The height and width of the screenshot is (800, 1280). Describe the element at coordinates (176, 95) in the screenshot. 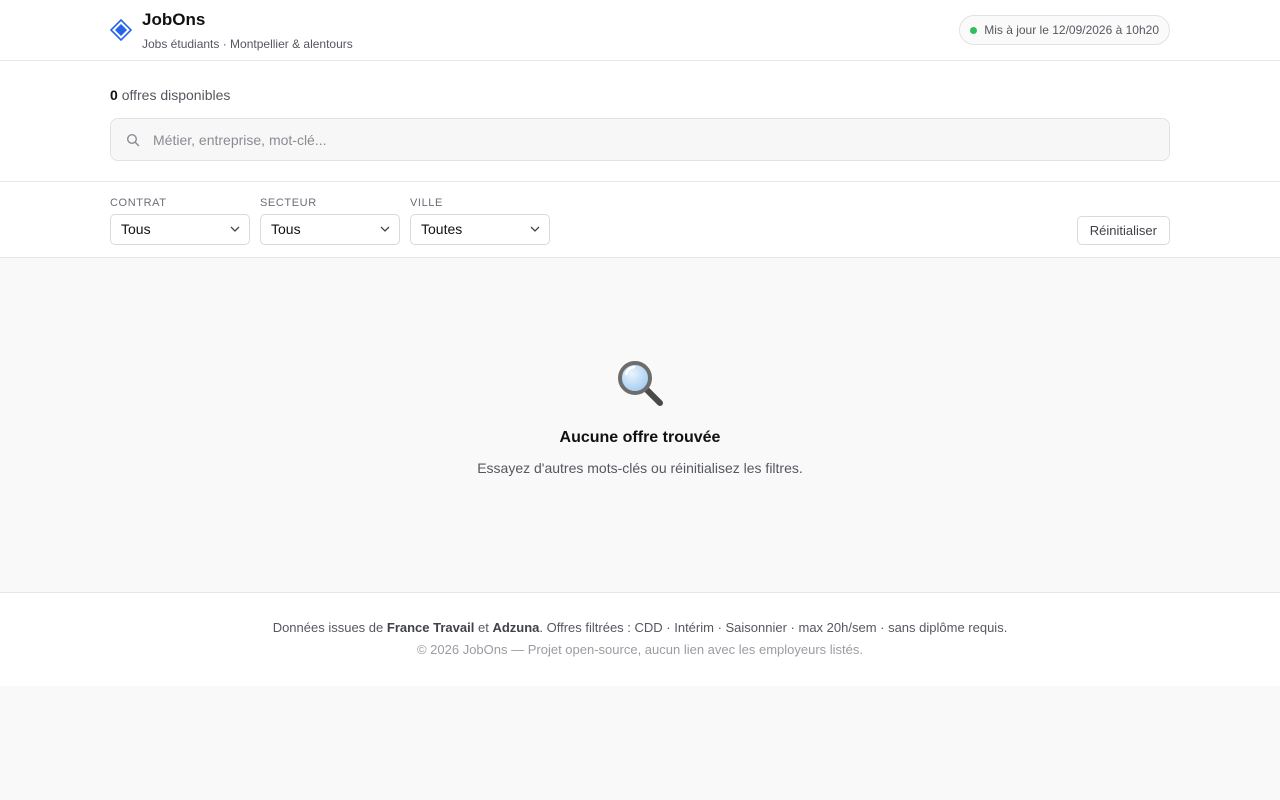

I see `offer-count-label: offres disponibles` at that location.